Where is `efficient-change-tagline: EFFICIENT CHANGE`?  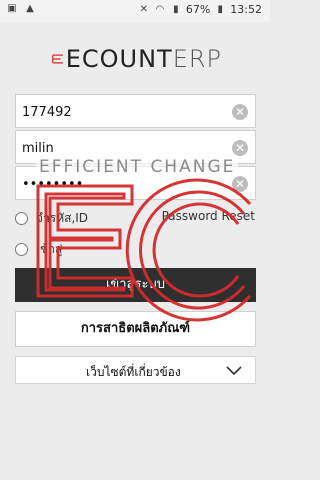
efficient-change-tagline: EFFICIENT CHANGE is located at coordinates (137, 167).